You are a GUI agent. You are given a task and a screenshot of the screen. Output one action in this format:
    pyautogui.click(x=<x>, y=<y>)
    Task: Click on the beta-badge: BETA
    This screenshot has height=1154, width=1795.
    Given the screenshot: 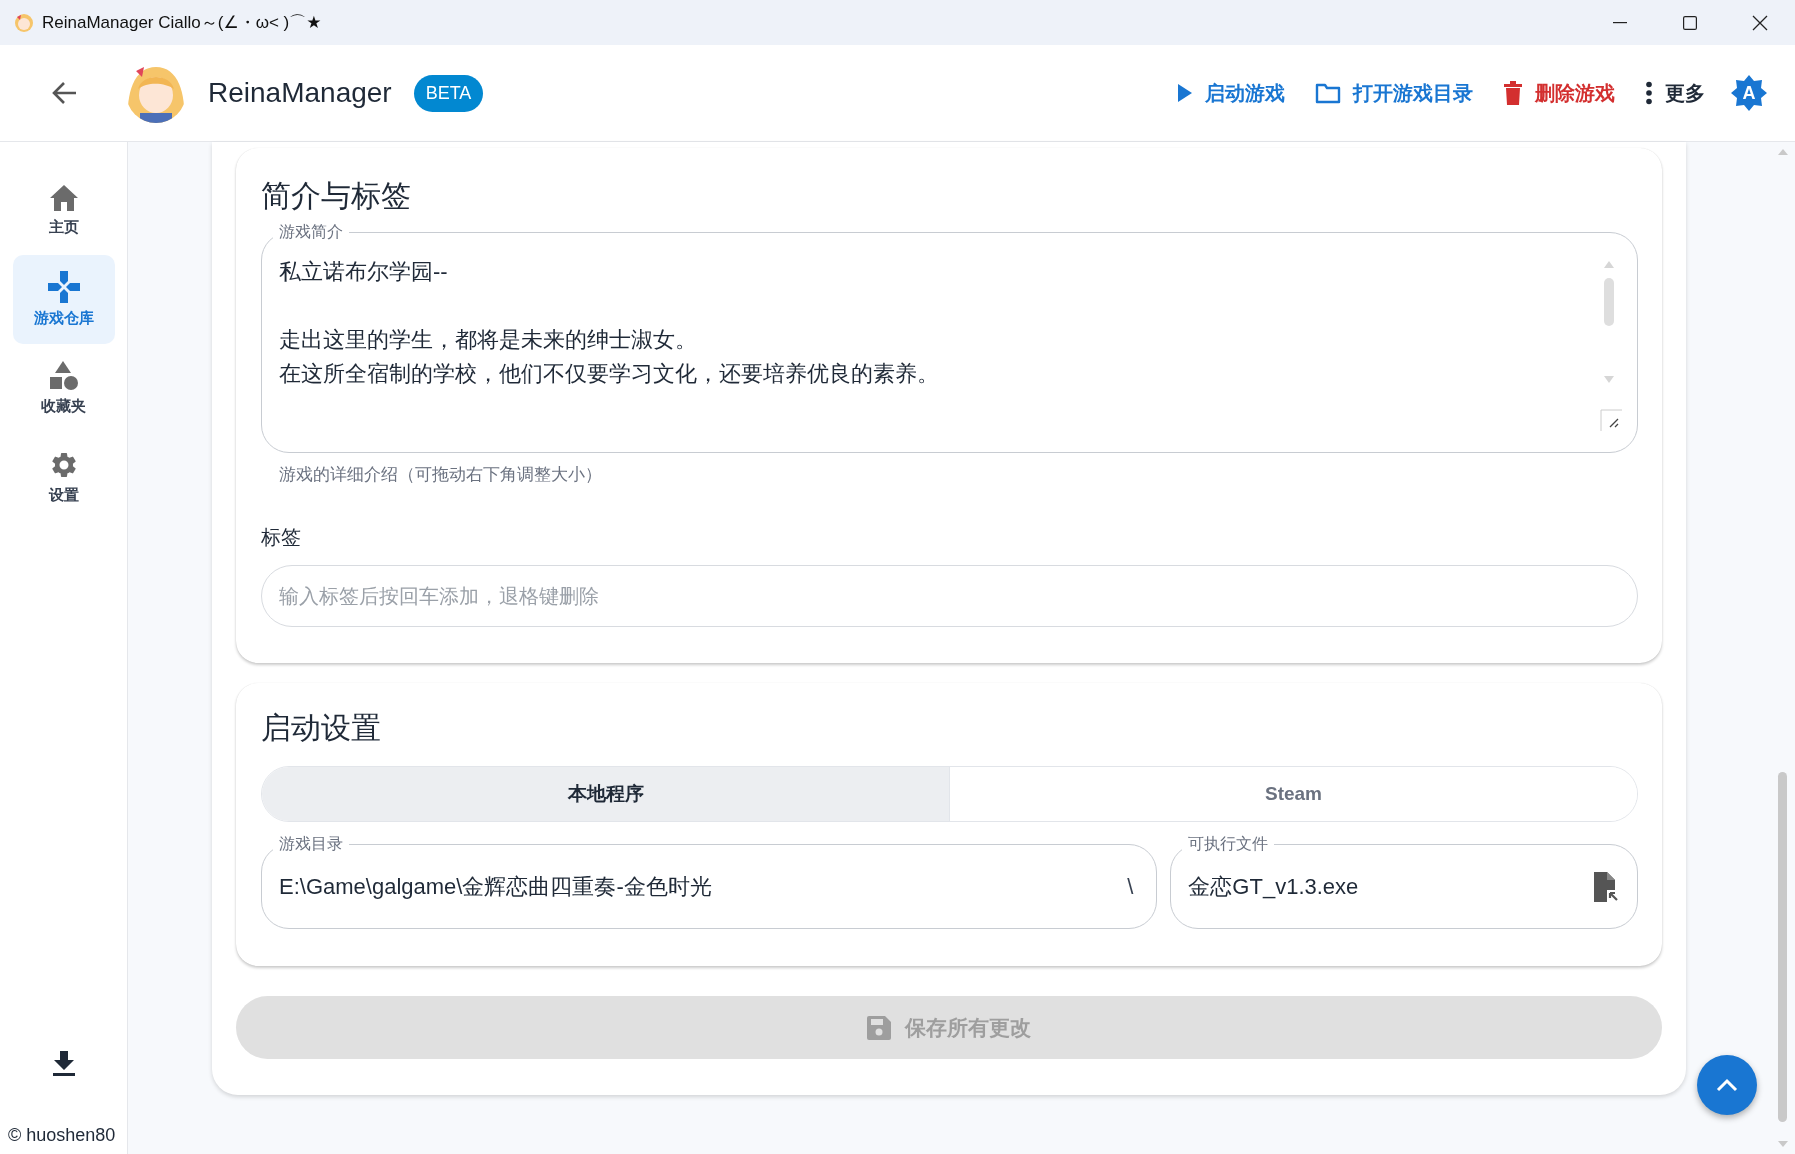 What is the action you would take?
    pyautogui.click(x=448, y=93)
    